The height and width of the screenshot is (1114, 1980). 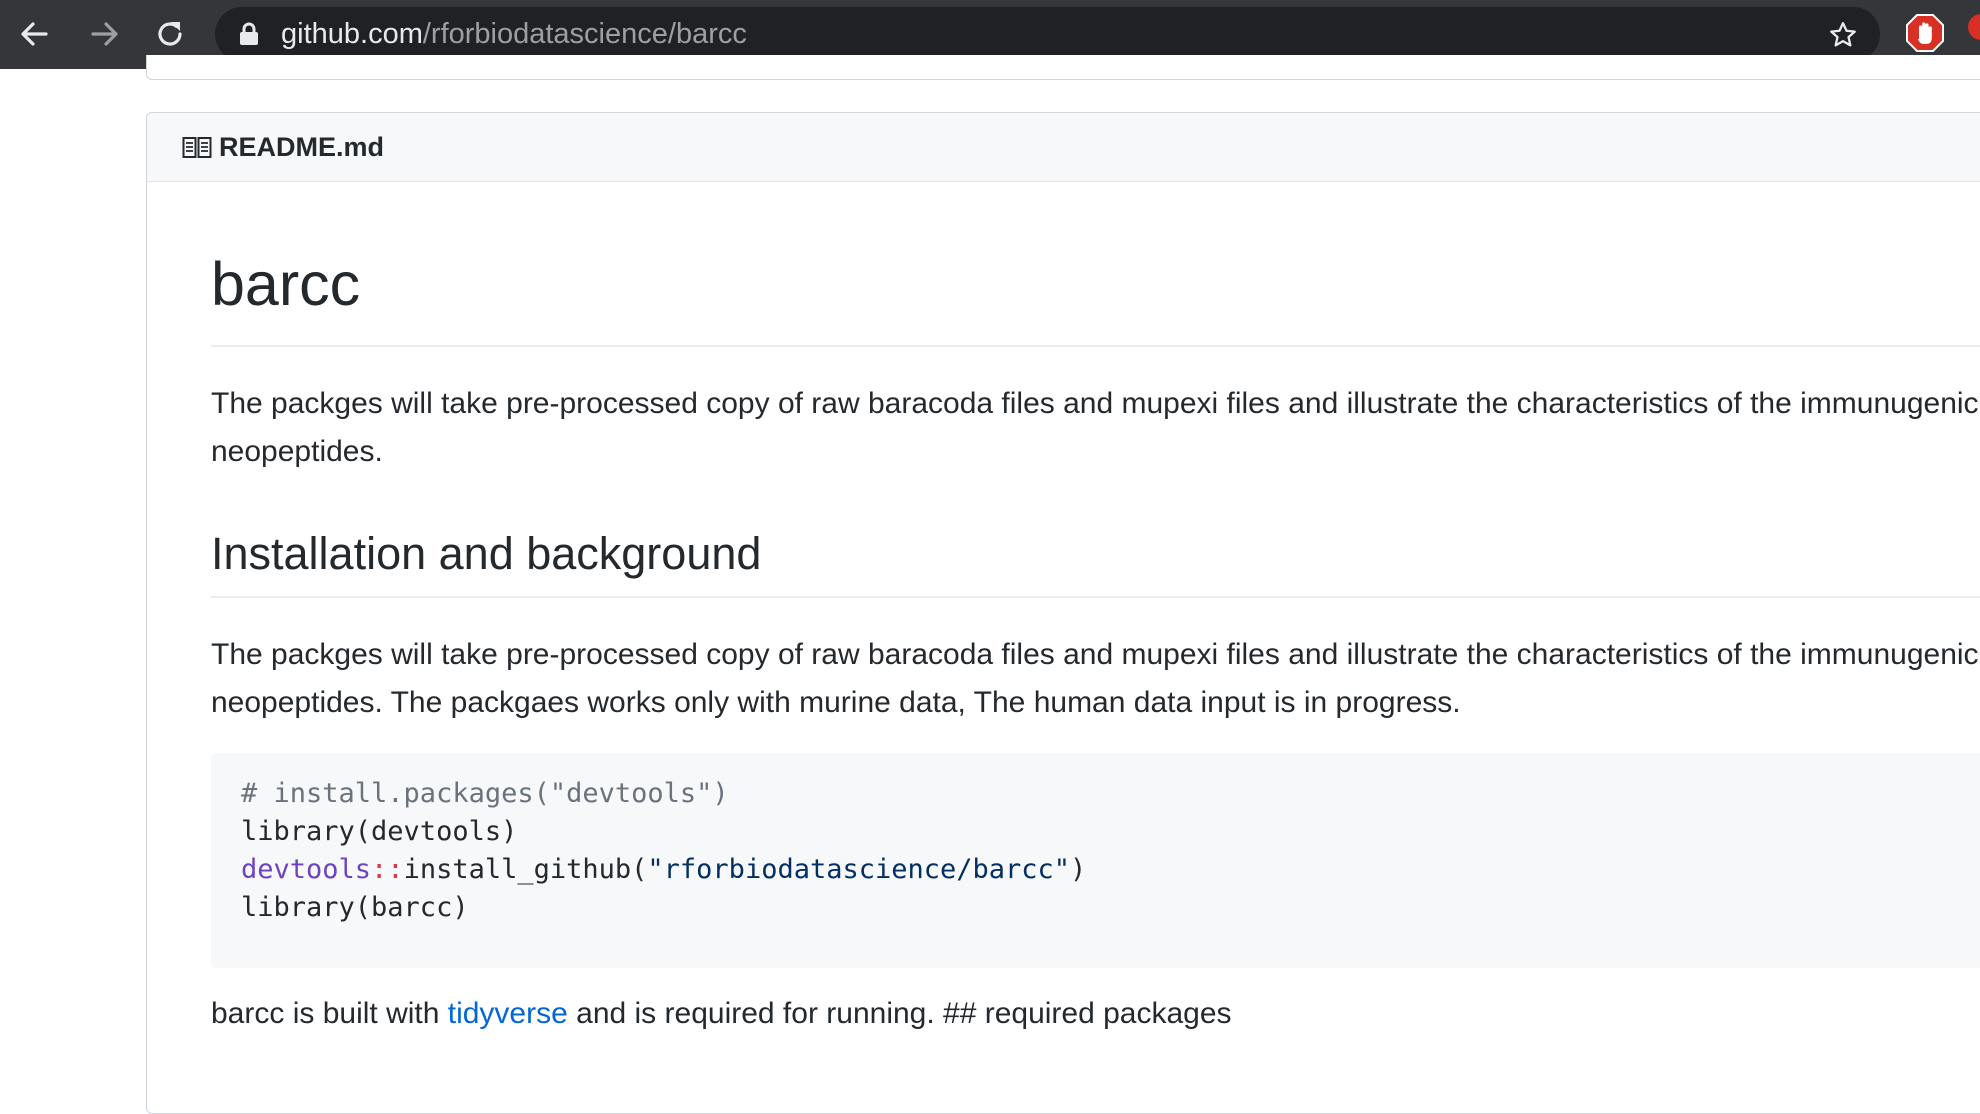 I want to click on readme-header: README.md, so click(x=1063, y=147).